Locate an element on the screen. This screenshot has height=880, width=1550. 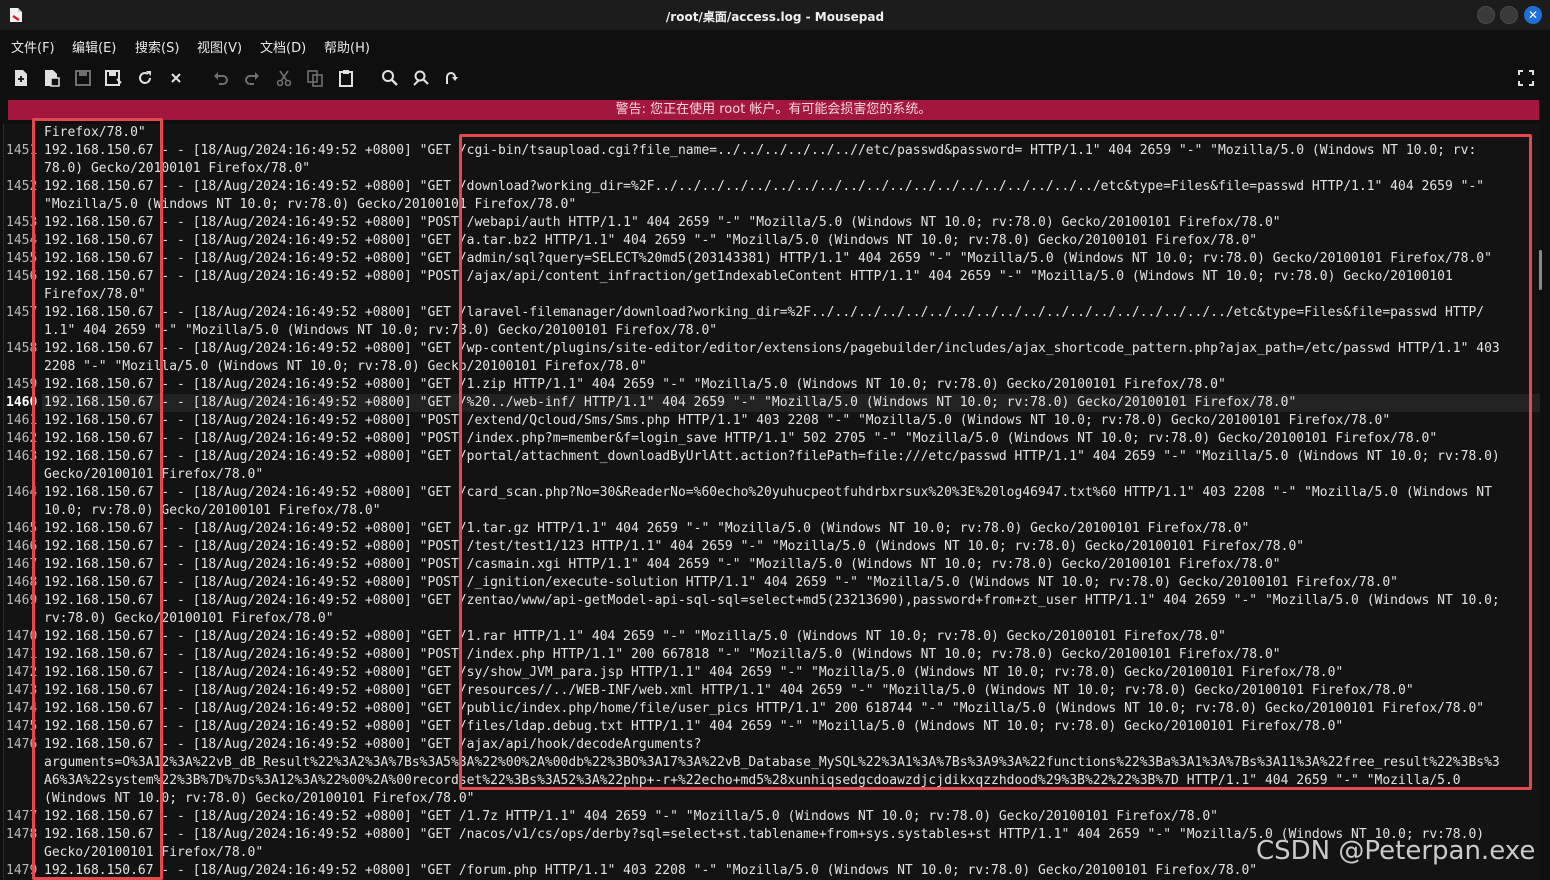
window-title: /root/桌面/access.log - Mousepad is located at coordinates (775, 17).